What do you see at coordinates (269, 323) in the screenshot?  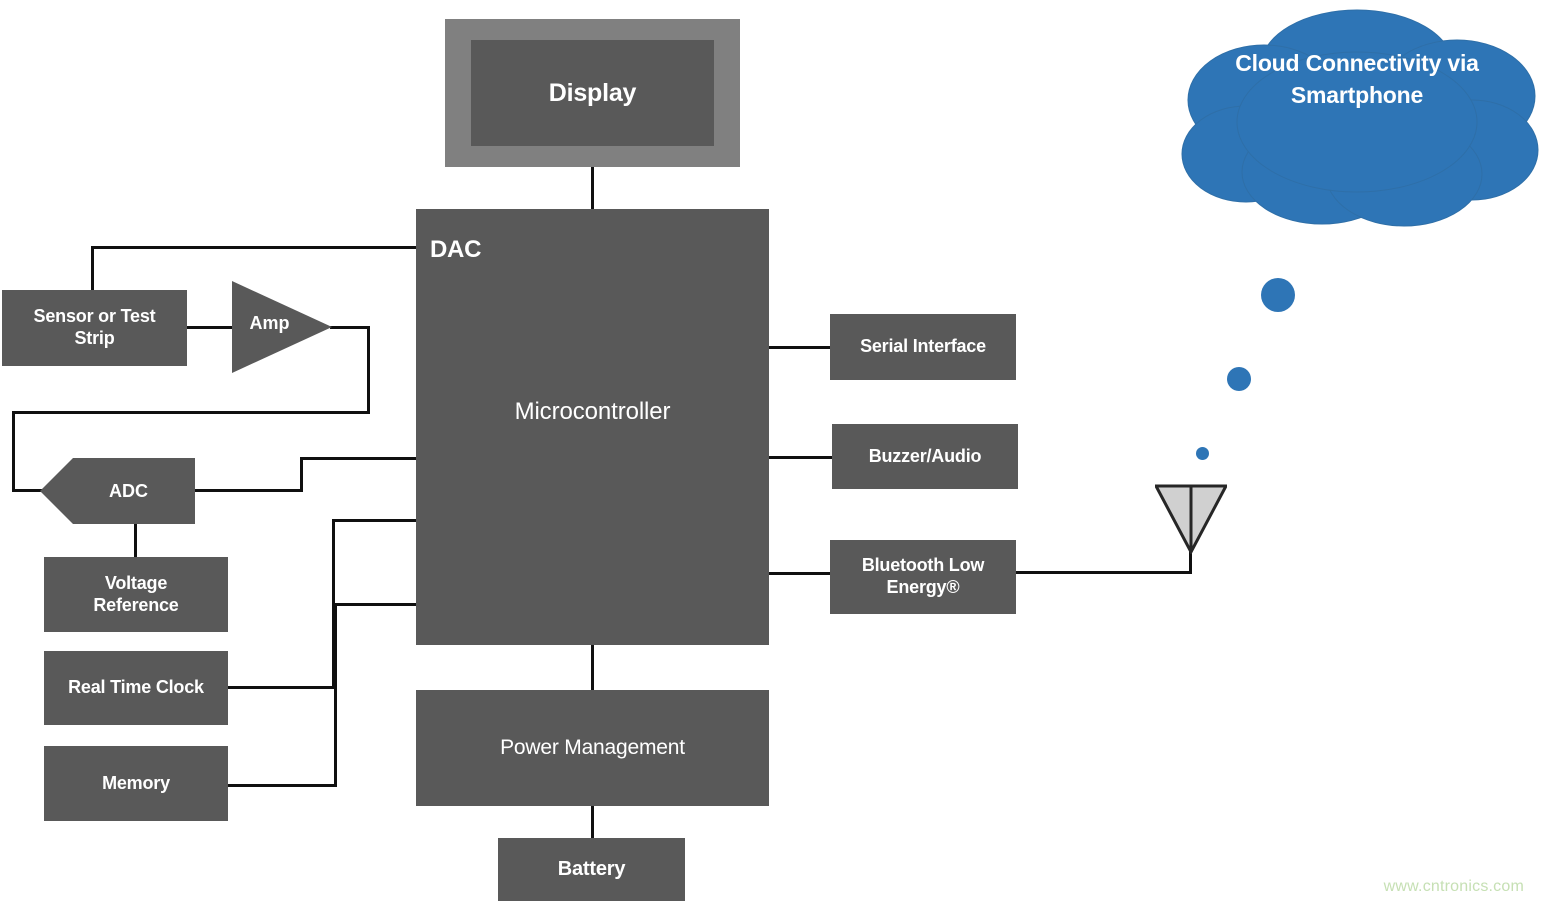 I see `amp-label: Amp` at bounding box center [269, 323].